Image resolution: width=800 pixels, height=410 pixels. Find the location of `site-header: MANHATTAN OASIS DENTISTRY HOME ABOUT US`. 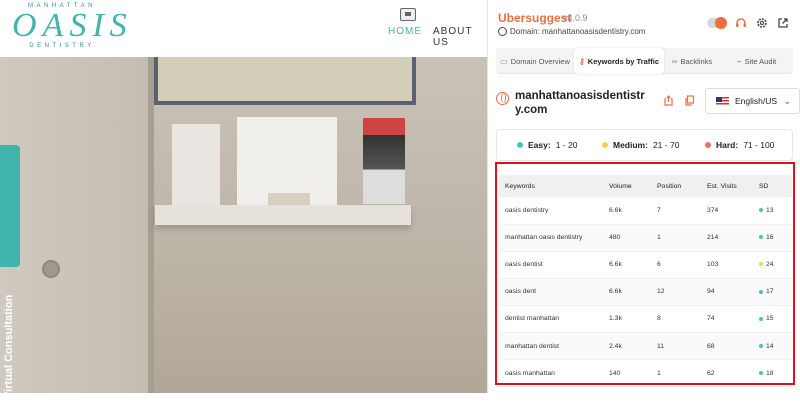

site-header: MANHATTAN OASIS DENTISTRY HOME ABOUT US is located at coordinates (243, 28).